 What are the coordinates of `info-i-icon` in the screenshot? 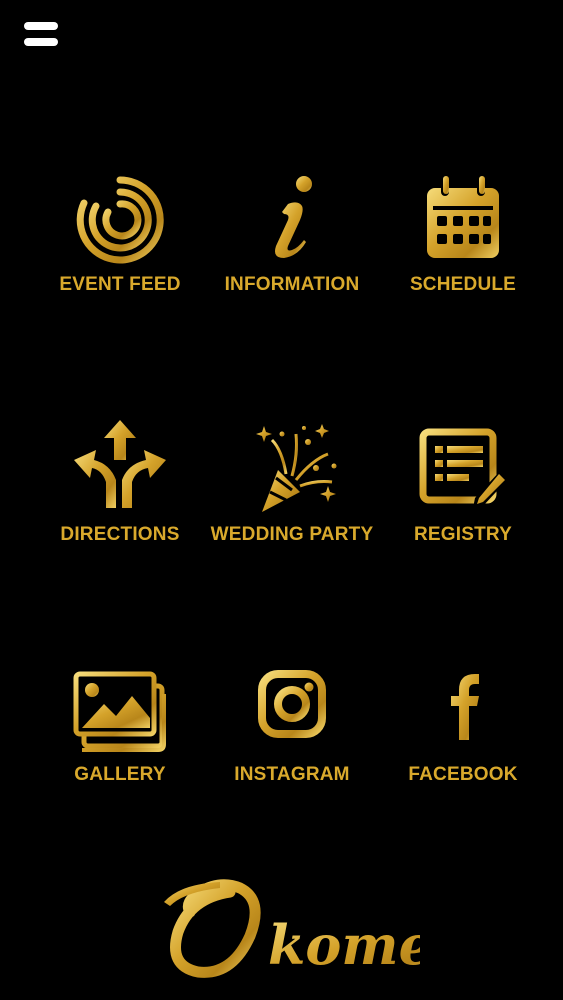 It's located at (293, 217).